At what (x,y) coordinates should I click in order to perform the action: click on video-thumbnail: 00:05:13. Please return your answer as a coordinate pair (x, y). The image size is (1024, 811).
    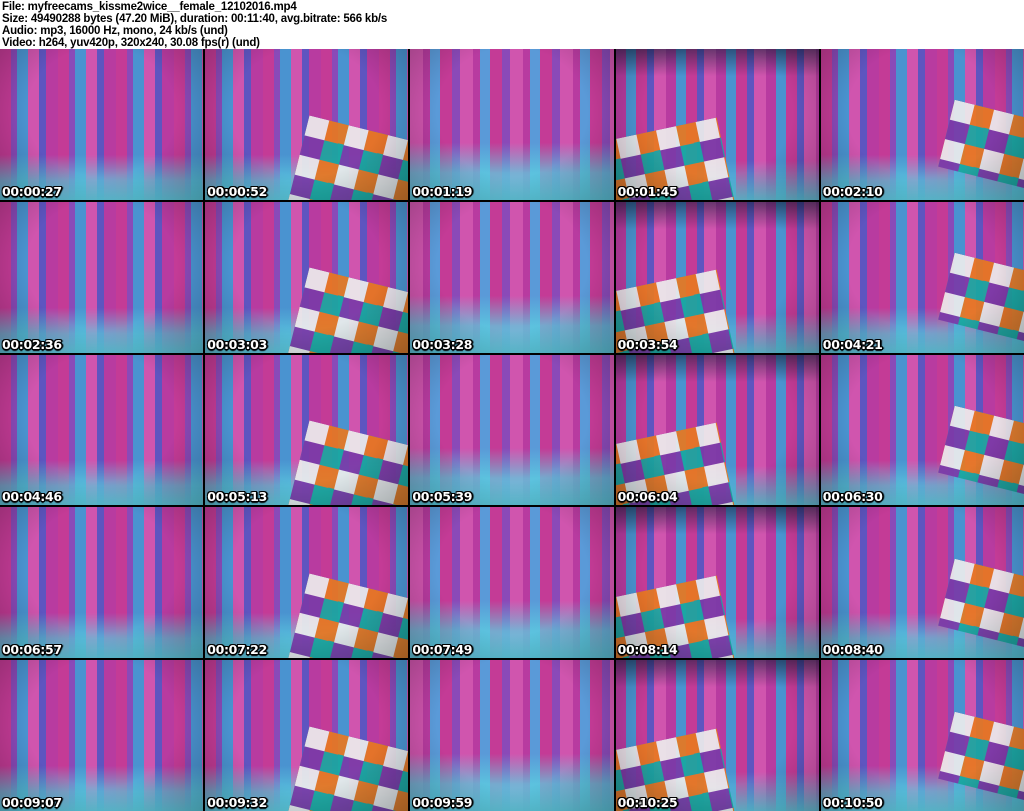
    Looking at the image, I should click on (307, 430).